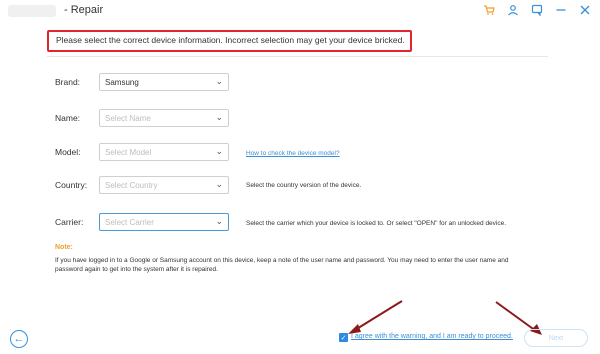 The width and height of the screenshot is (600, 354). Describe the element at coordinates (556, 338) in the screenshot. I see `next-button: Next` at that location.